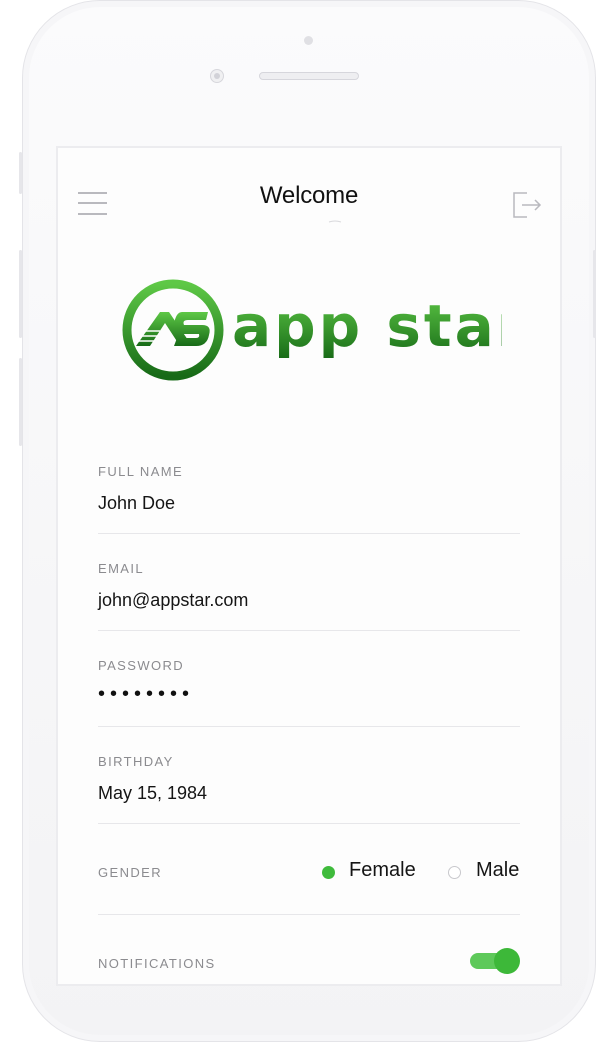  What do you see at coordinates (20, 173) in the screenshot?
I see `mute-switch` at bounding box center [20, 173].